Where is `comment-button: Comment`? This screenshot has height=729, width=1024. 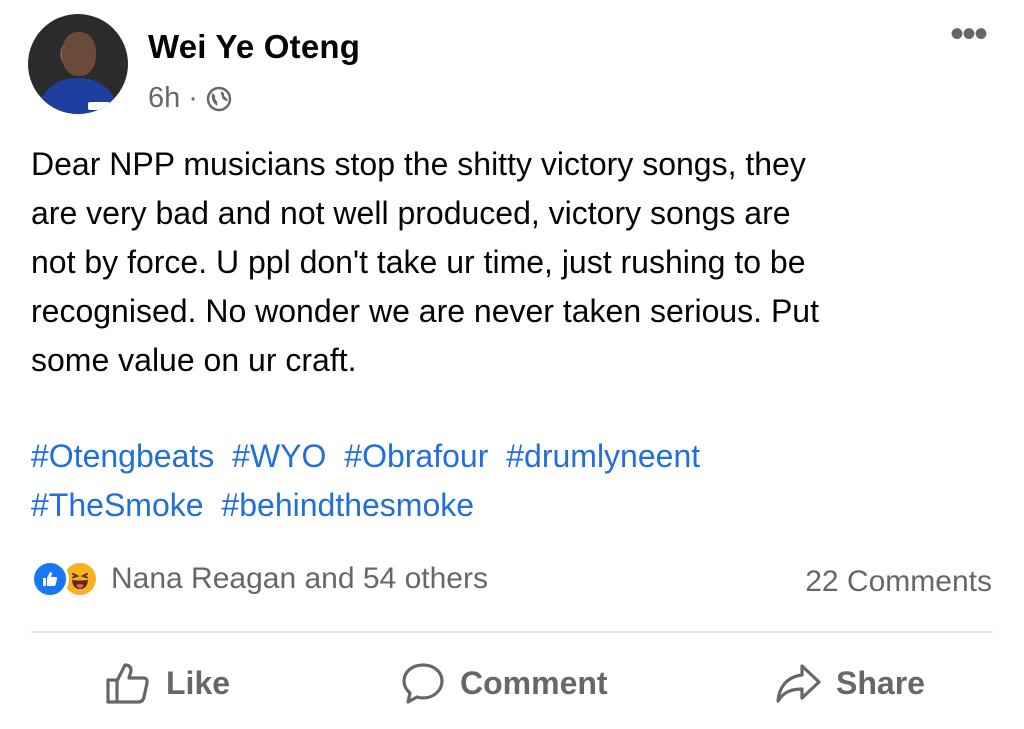 comment-button: Comment is located at coordinates (504, 683).